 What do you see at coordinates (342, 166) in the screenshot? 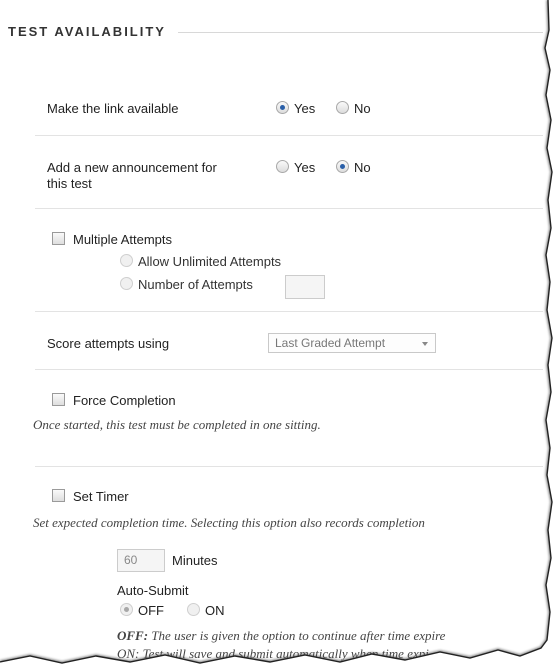
I see `announcement-no-radio` at bounding box center [342, 166].